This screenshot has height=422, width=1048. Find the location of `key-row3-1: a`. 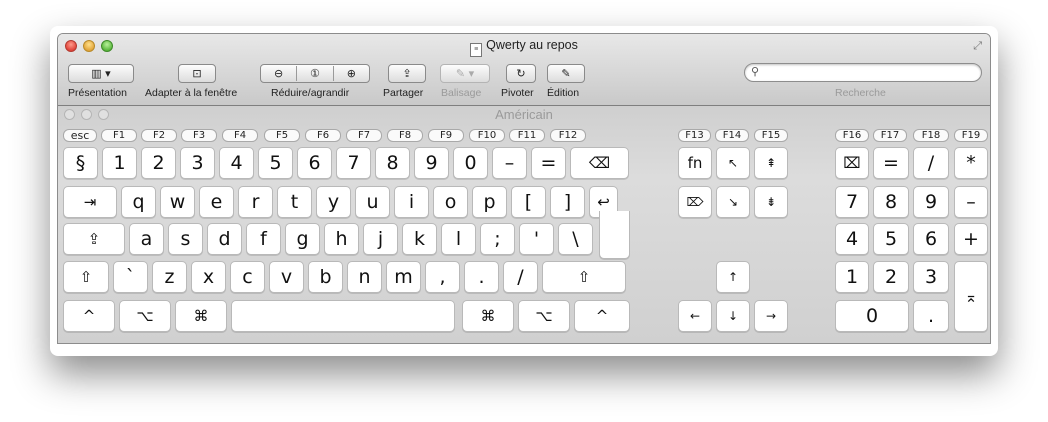

key-row3-1: a is located at coordinates (146, 239).